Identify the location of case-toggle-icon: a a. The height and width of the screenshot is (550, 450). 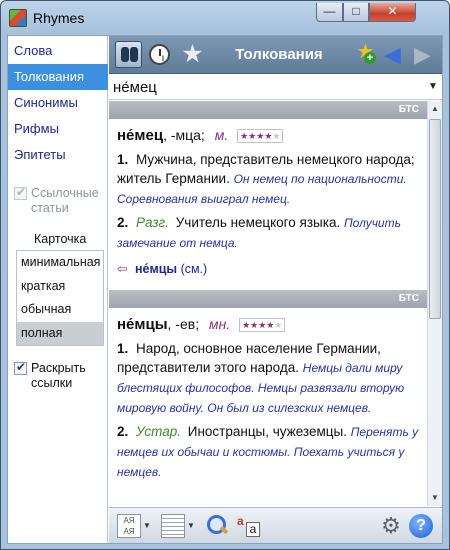
(248, 526).